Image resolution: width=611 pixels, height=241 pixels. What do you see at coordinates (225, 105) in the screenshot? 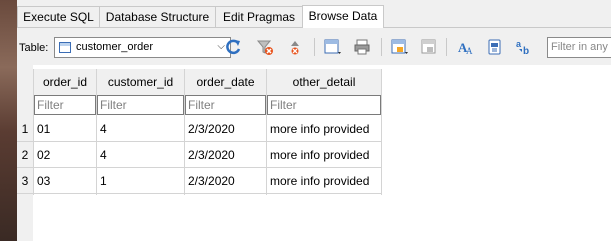
I see `filter-order-date: Filter` at bounding box center [225, 105].